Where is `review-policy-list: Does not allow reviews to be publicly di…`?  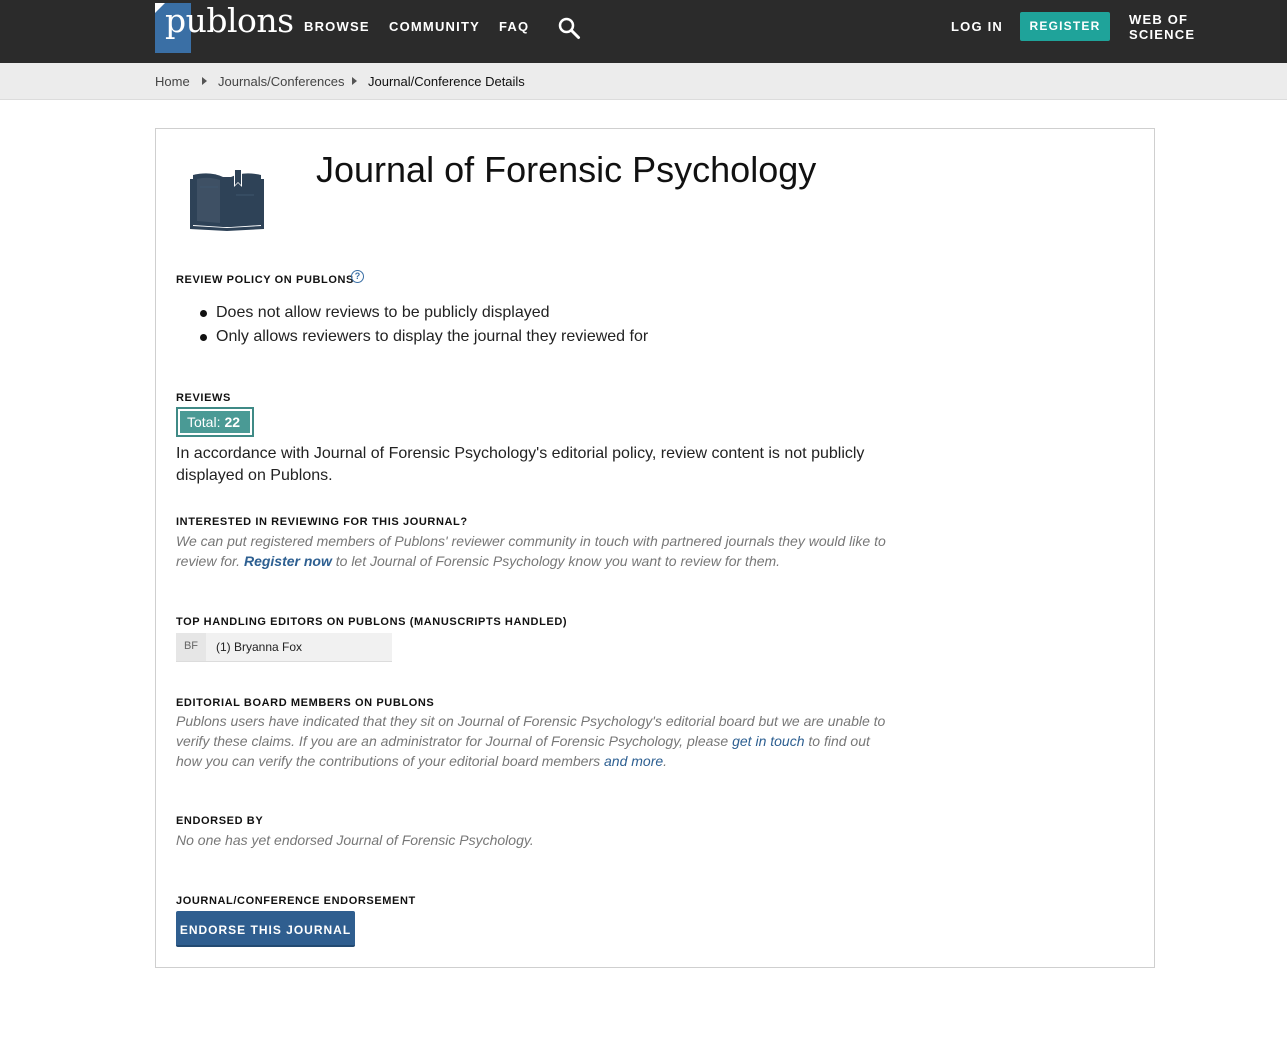
review-policy-list: Does not allow reviews to be publicly di… is located at coordinates (424, 325).